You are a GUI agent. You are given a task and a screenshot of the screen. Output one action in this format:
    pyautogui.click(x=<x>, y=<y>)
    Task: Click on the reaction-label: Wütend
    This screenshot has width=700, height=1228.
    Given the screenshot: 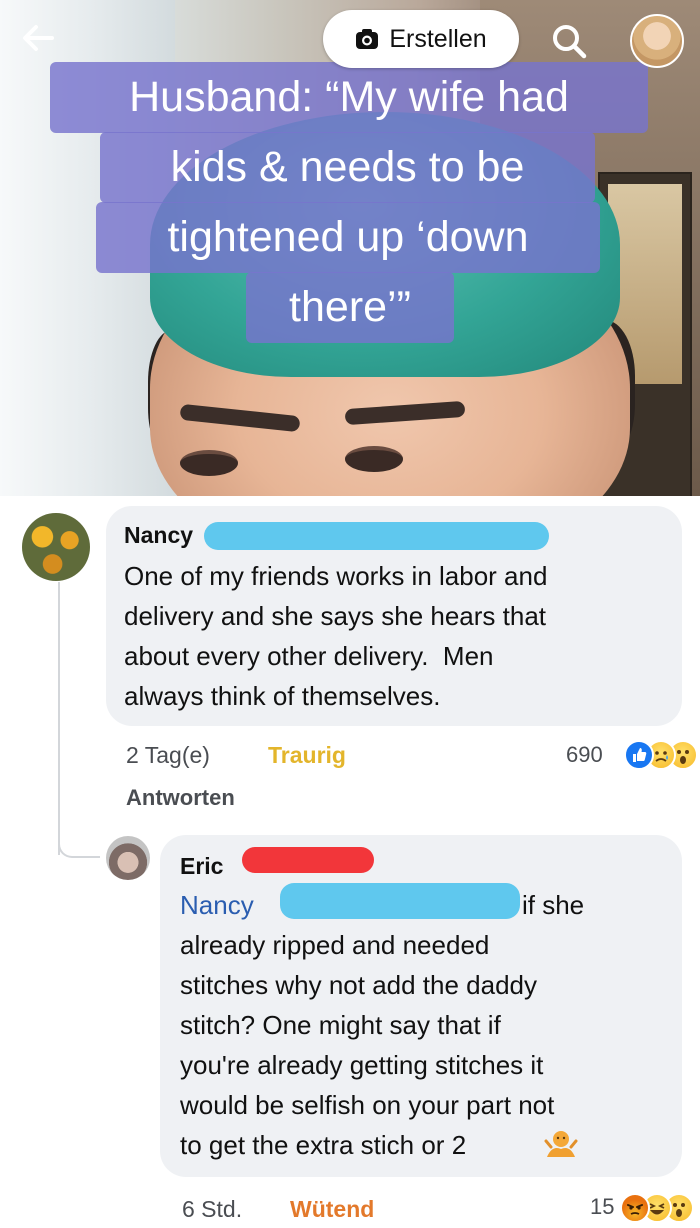 What is the action you would take?
    pyautogui.click(x=332, y=1209)
    